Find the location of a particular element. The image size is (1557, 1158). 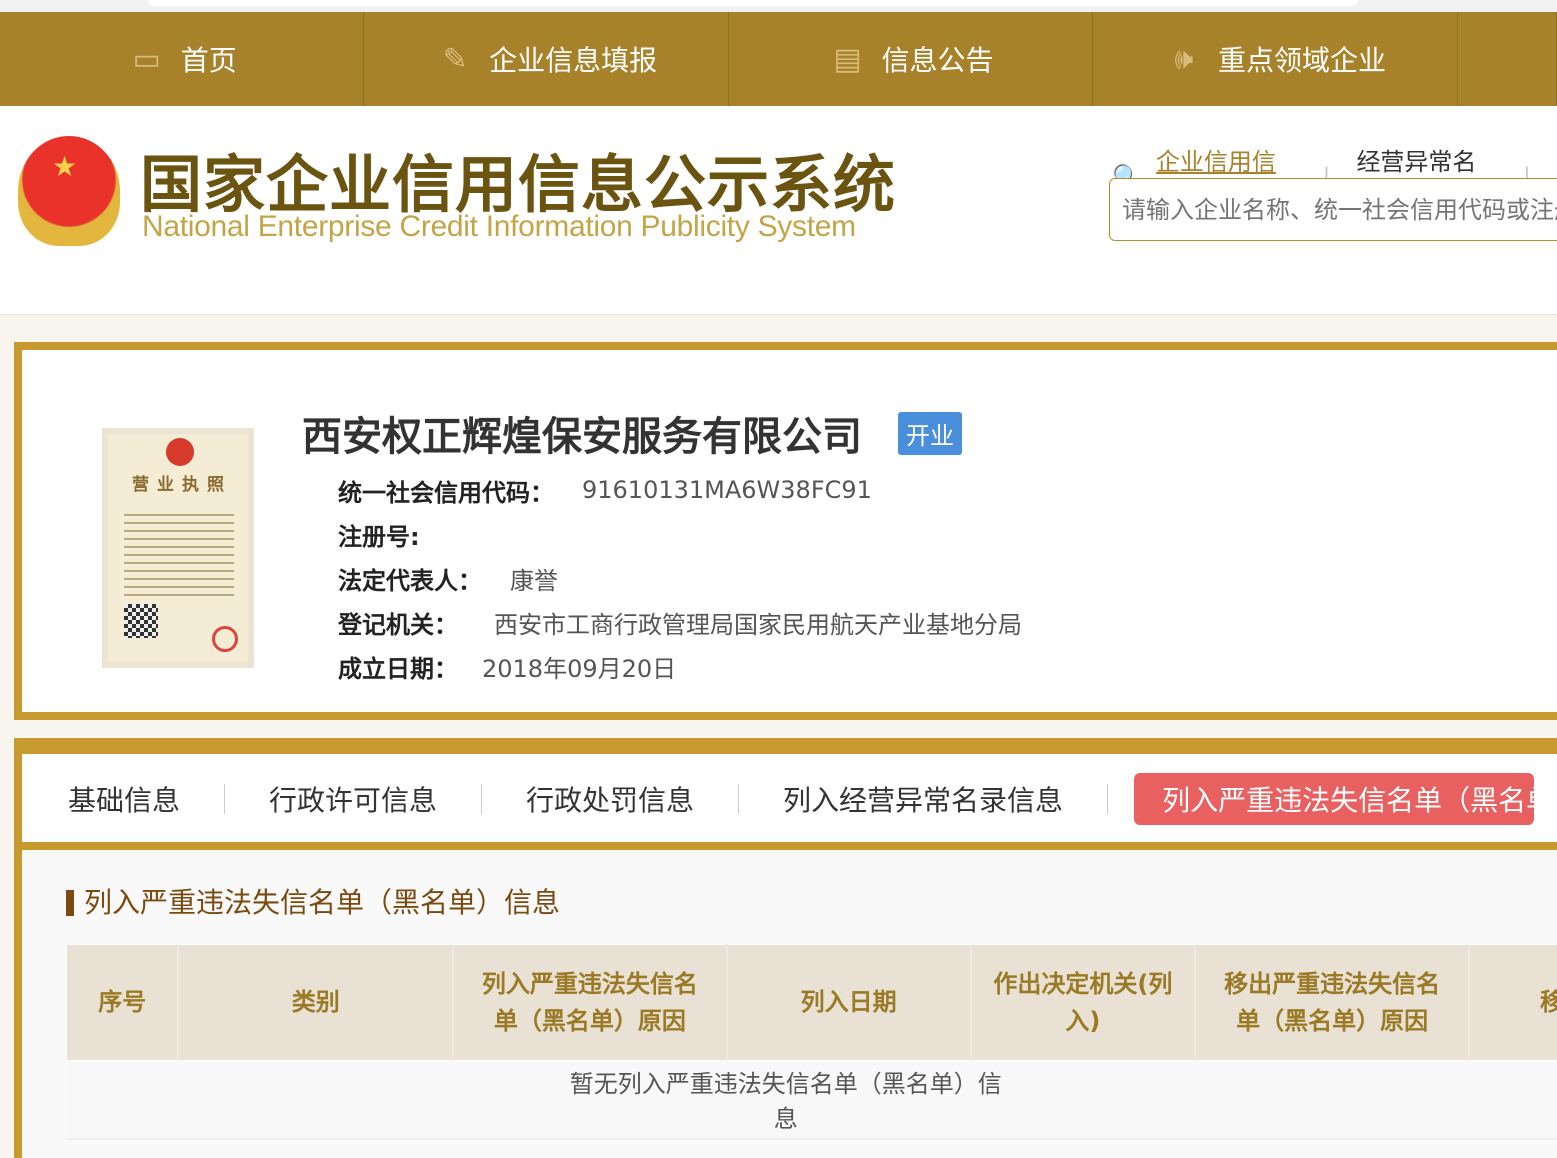

monitor-icon: ▭ is located at coordinates (147, 59).